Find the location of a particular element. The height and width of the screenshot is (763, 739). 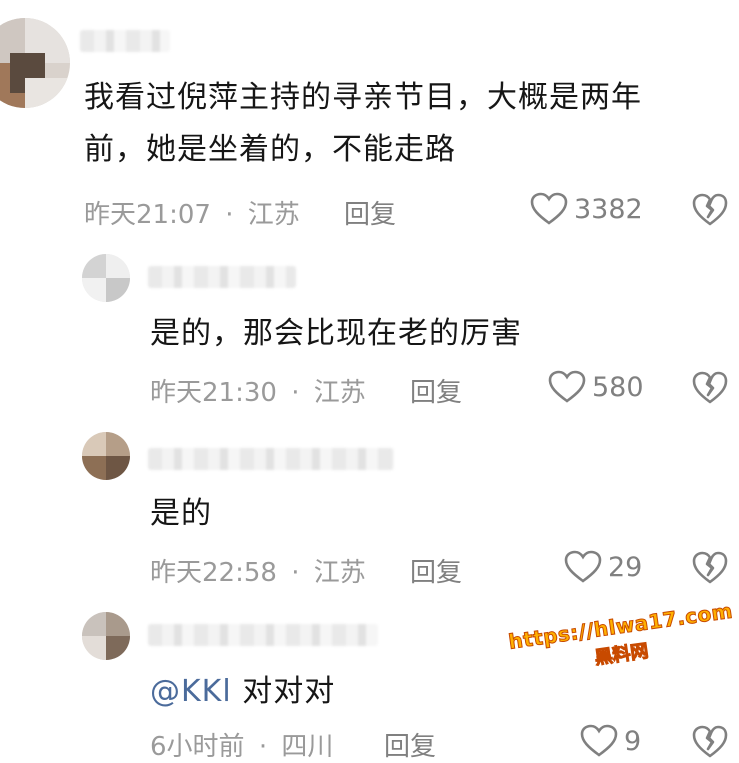

comment-time: 昨天21:07 is located at coordinates (147, 215).